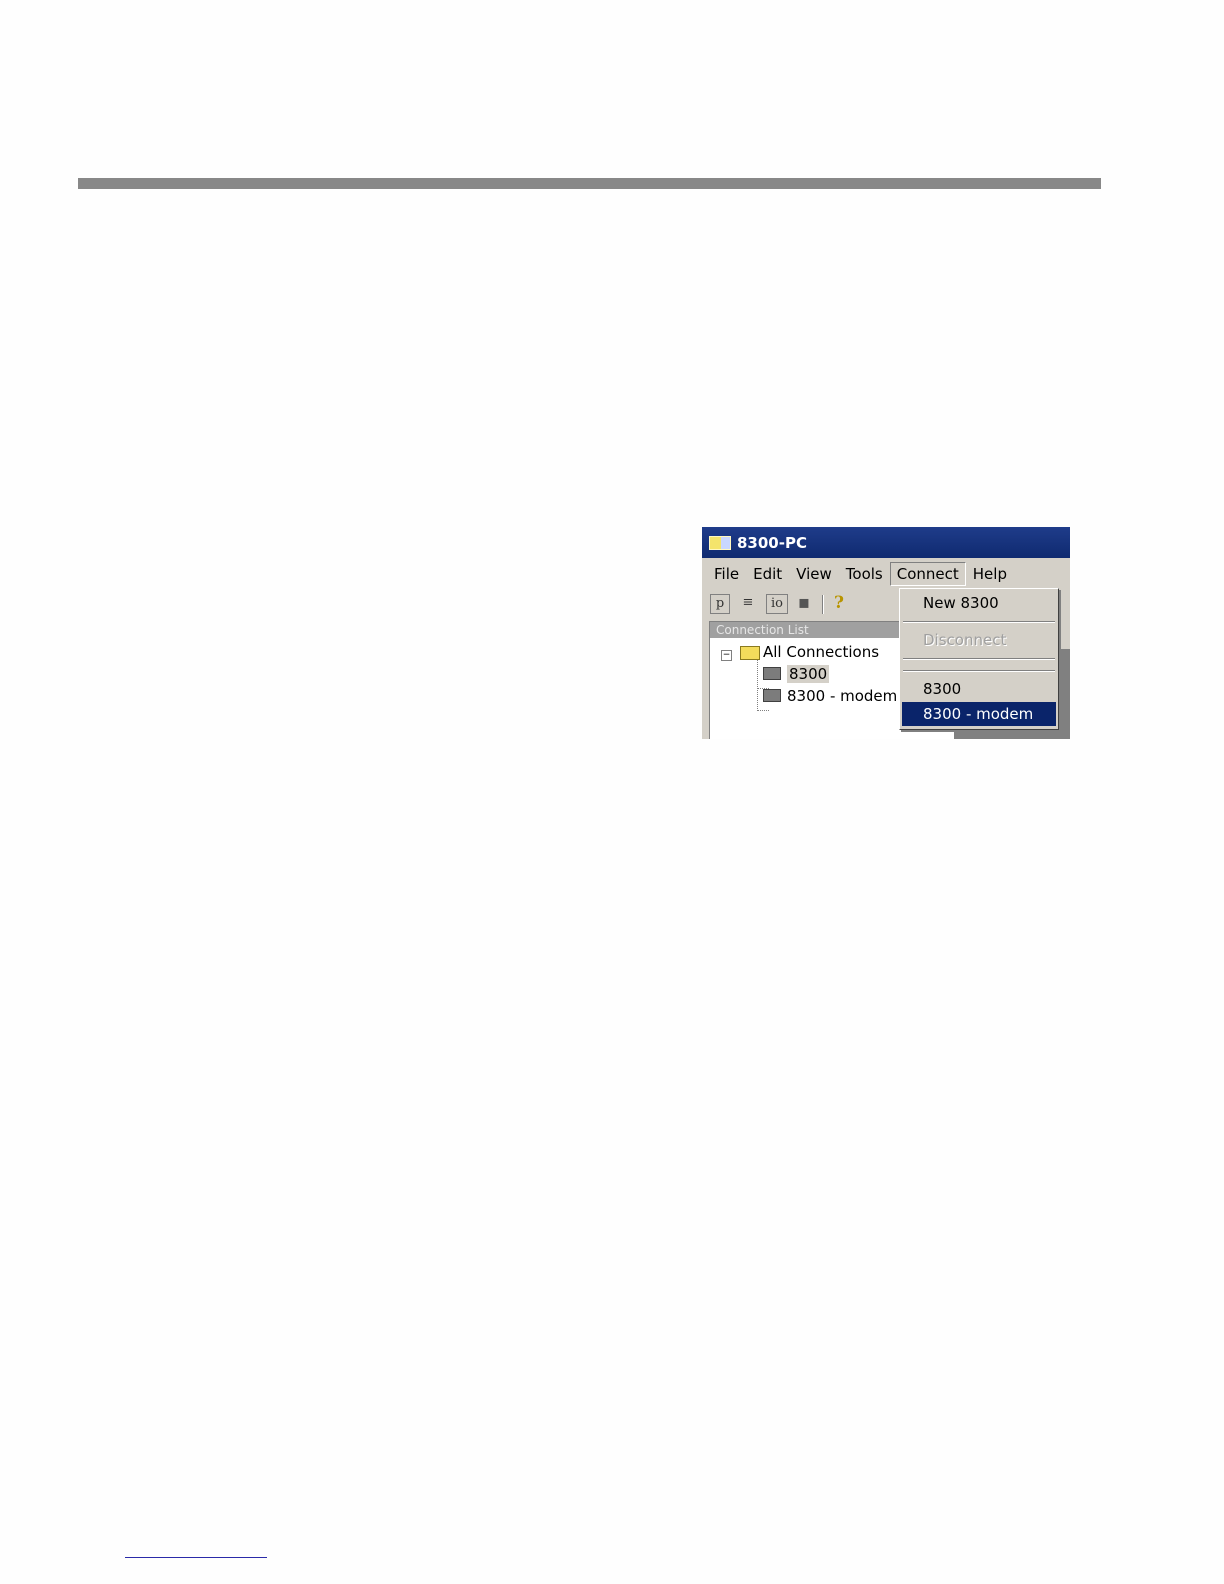  Describe the element at coordinates (804, 603) in the screenshot. I see `save-icon: ▪` at that location.